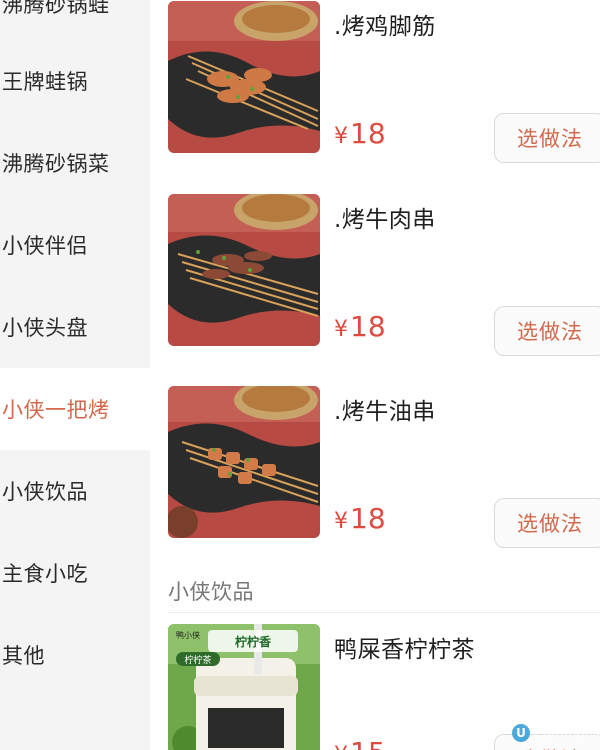 This screenshot has width=600, height=750. Describe the element at coordinates (45, 246) in the screenshot. I see `sidebar-item-label: 小侠伴侣` at that location.